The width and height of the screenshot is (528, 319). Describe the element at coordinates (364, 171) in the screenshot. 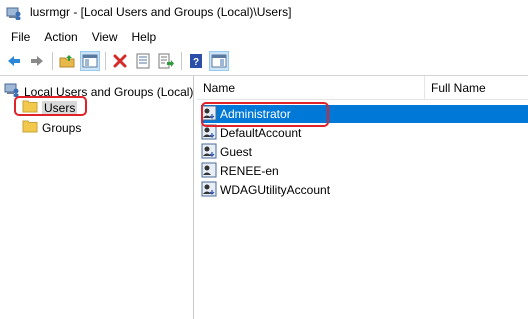

I see `list-item-renee-en: RENEE-en` at that location.